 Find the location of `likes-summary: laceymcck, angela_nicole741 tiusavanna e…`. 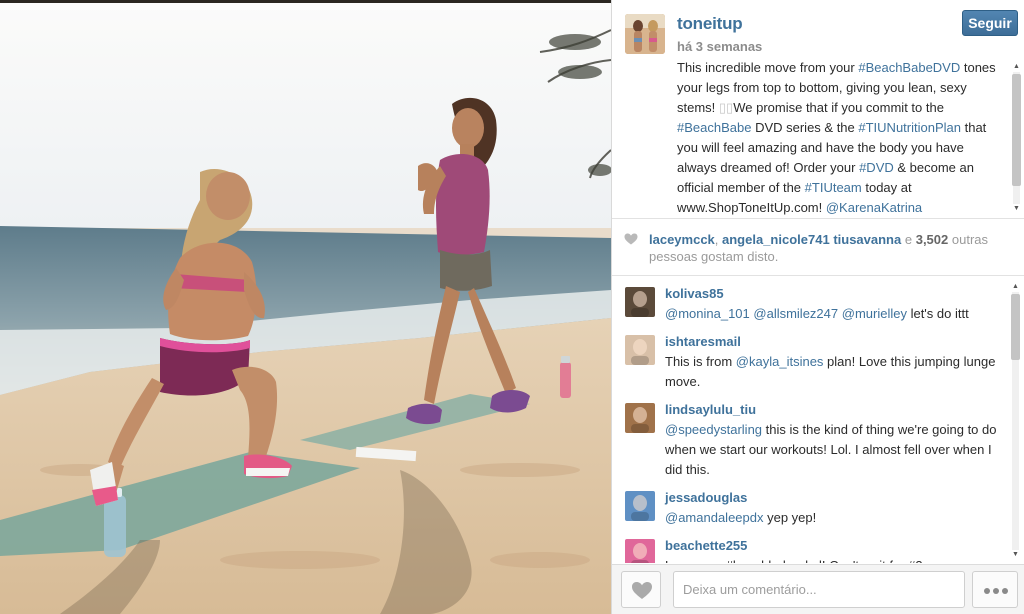

likes-summary: laceymcck, angela_nicole741 tiusavanna e… is located at coordinates (829, 248).